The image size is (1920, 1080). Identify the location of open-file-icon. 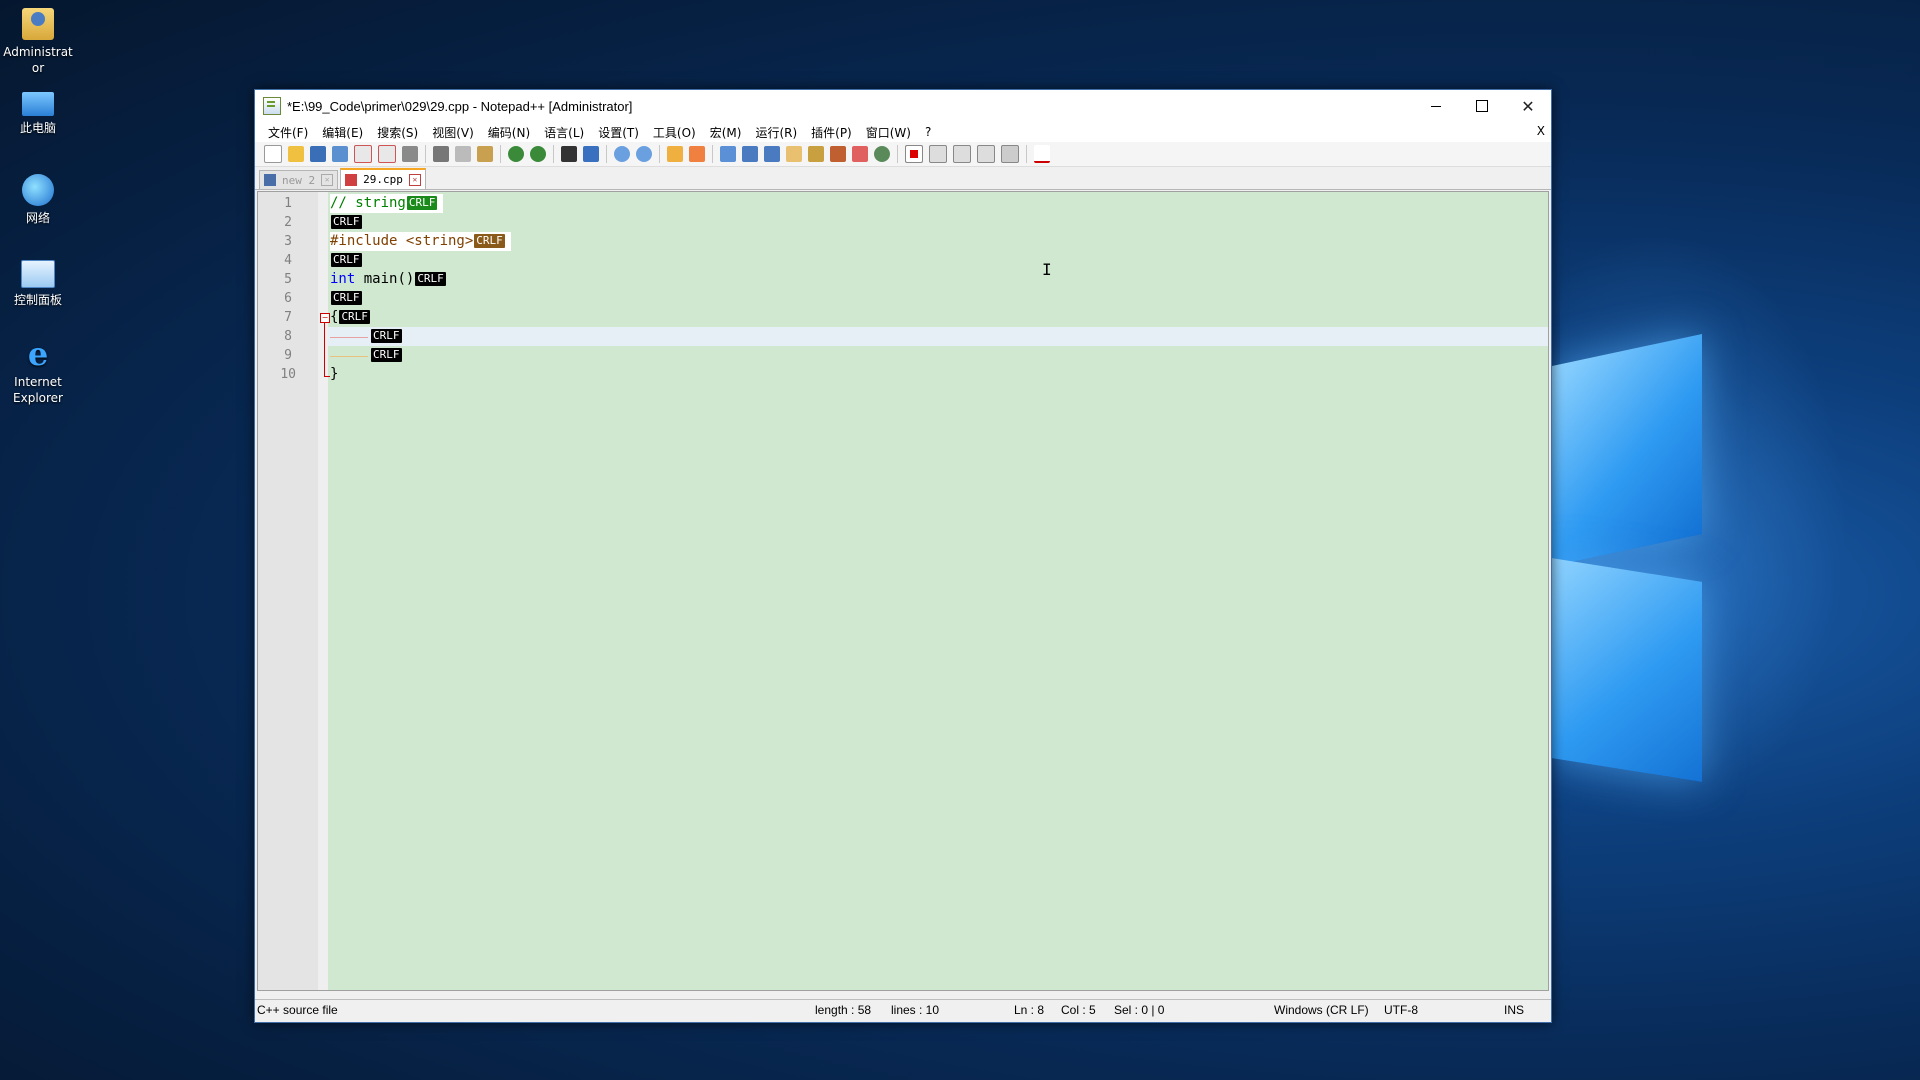
(296, 154).